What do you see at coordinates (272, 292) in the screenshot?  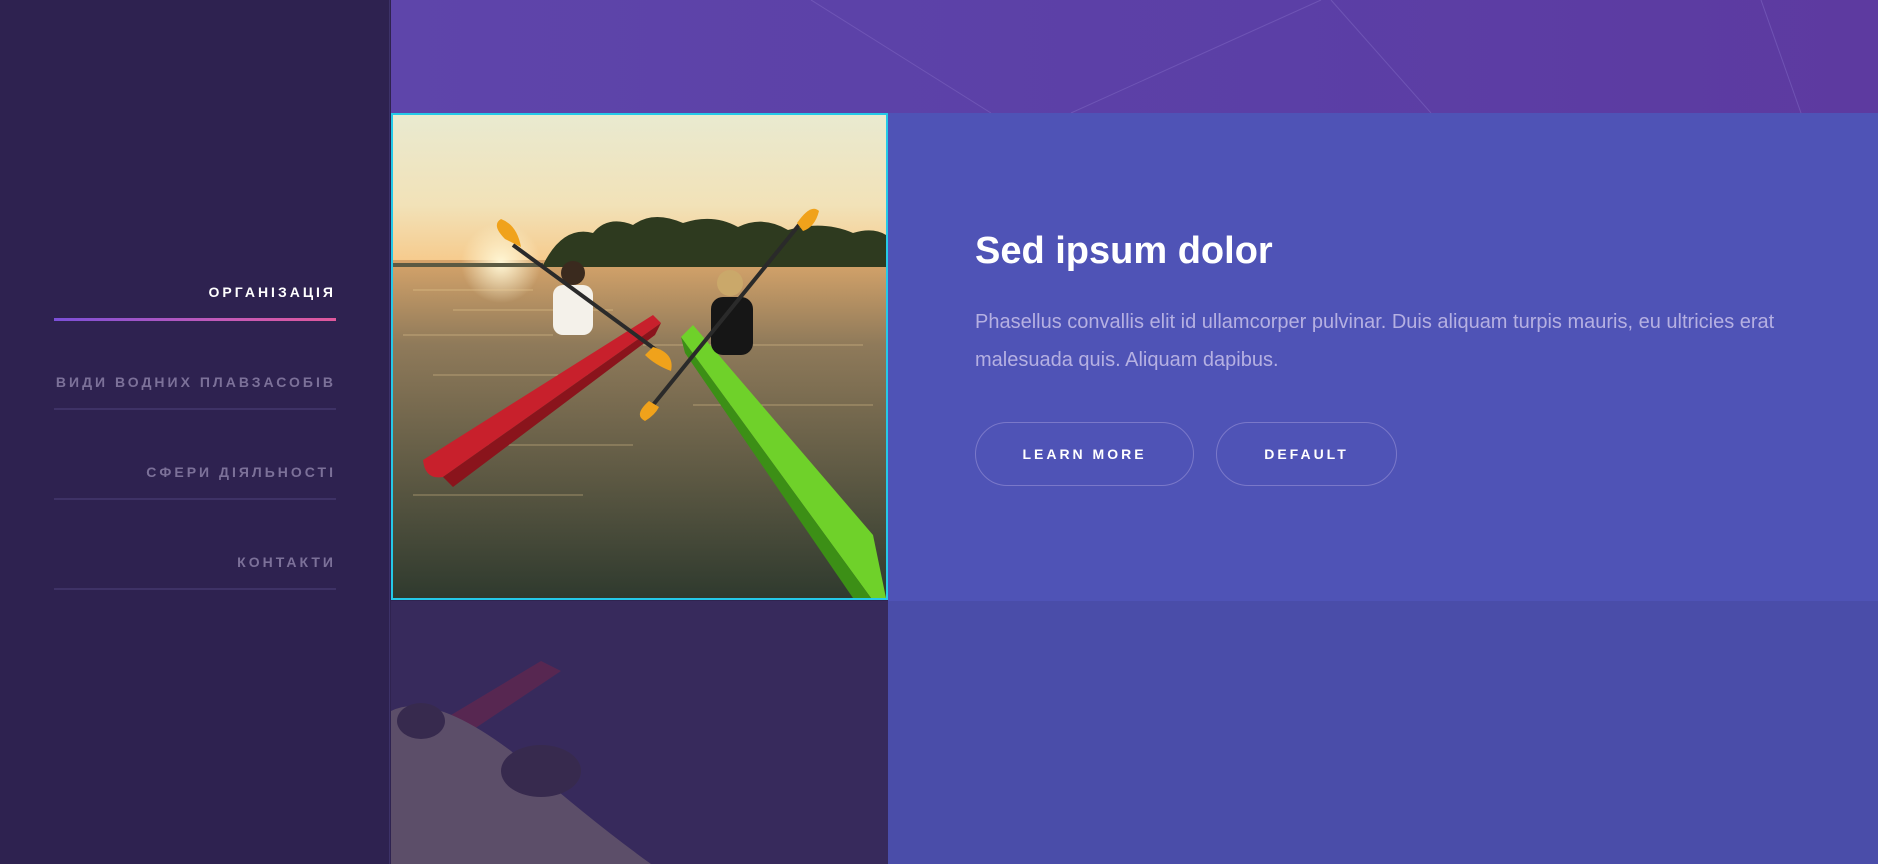 I see `nav-item-label: ОРГАНІЗАЦІЯ` at bounding box center [272, 292].